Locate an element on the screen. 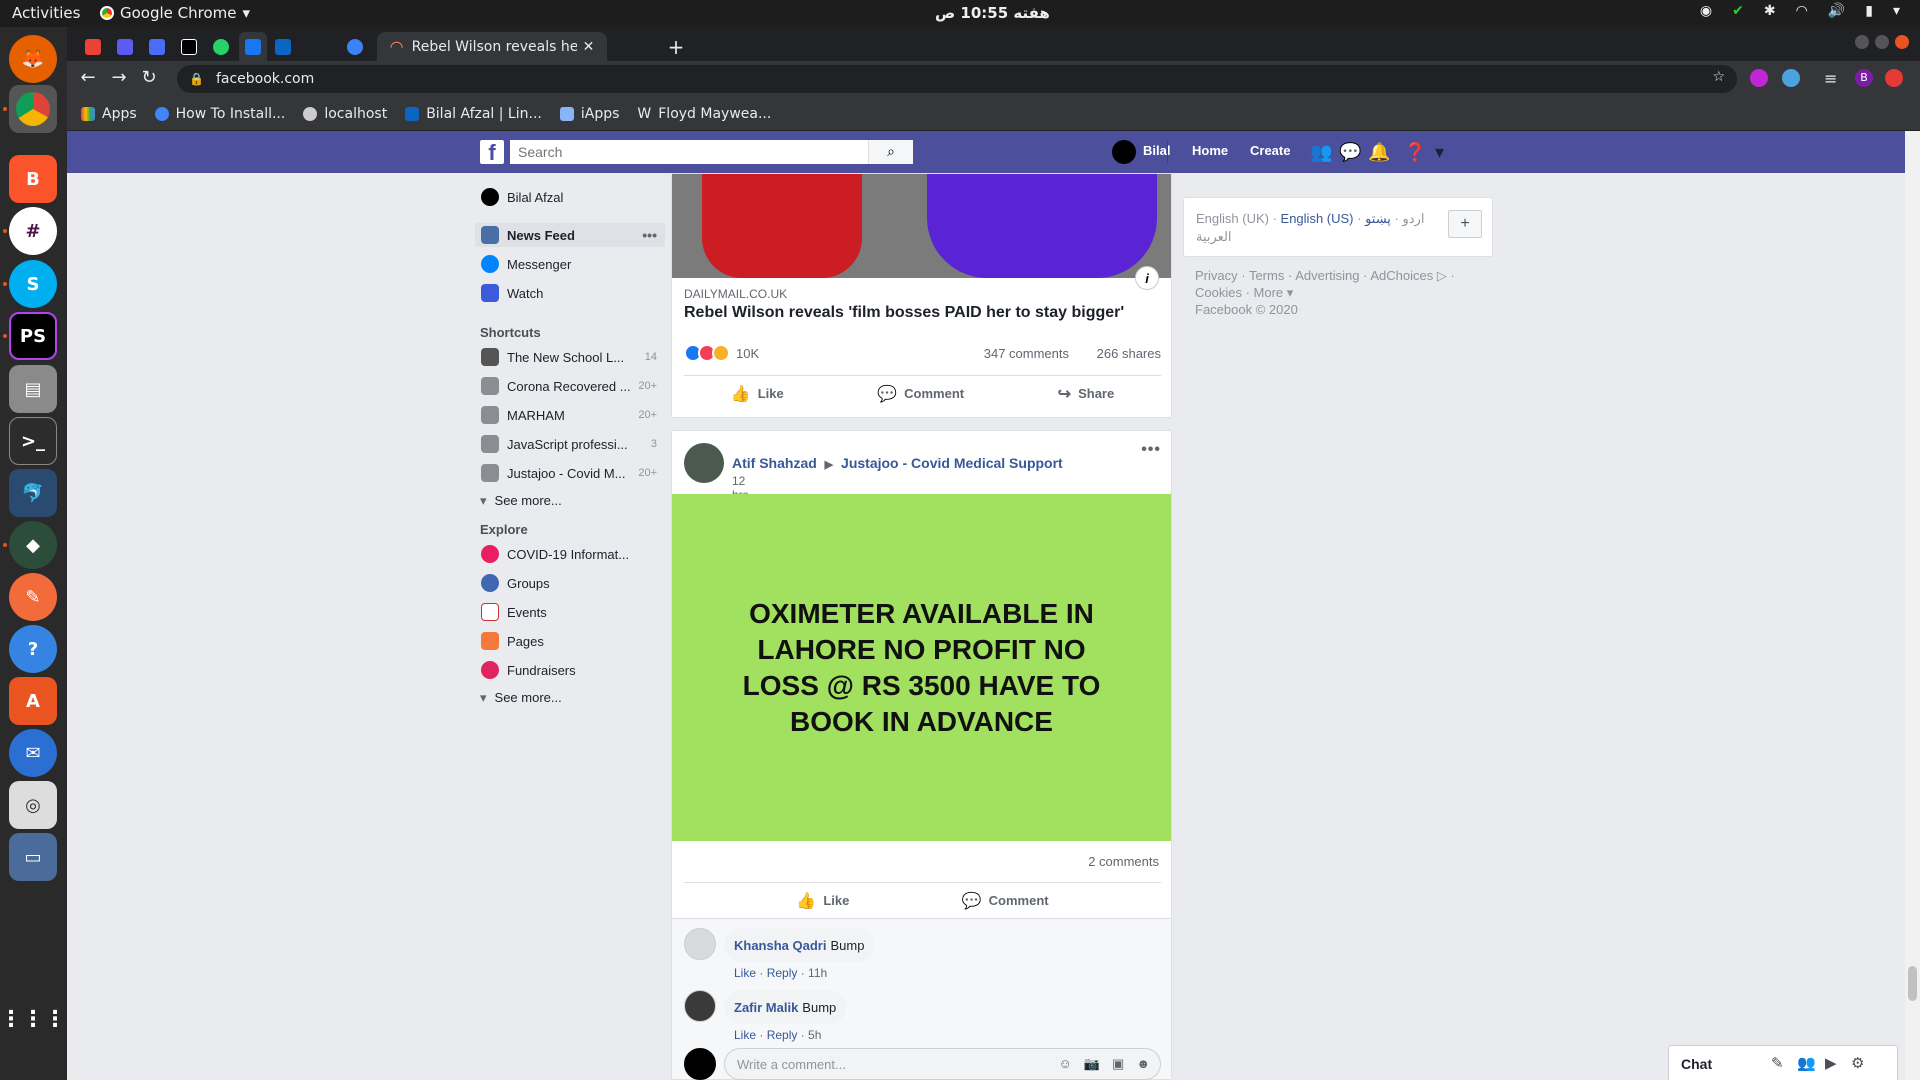 The width and height of the screenshot is (1920, 1080). phpstorm-icon: PS is located at coordinates (33, 336).